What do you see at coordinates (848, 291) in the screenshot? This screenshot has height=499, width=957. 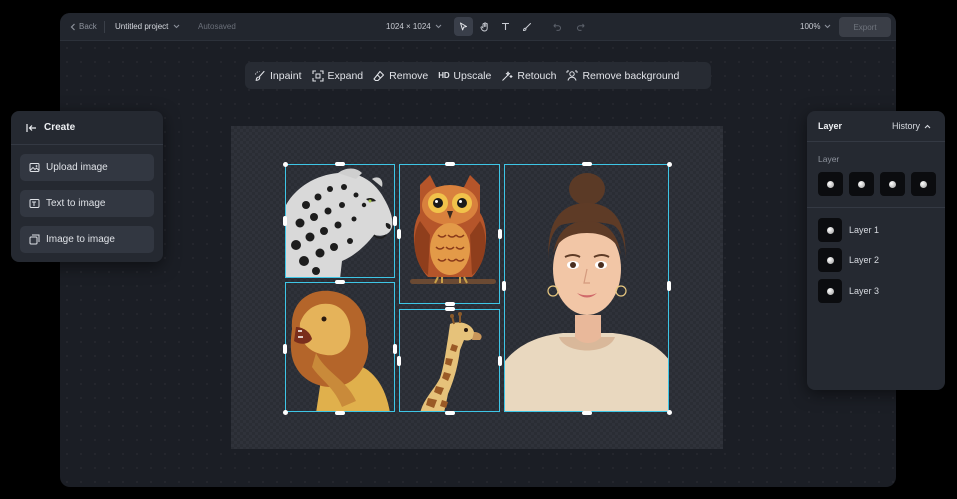 I see `layer-item: Layer 3` at bounding box center [848, 291].